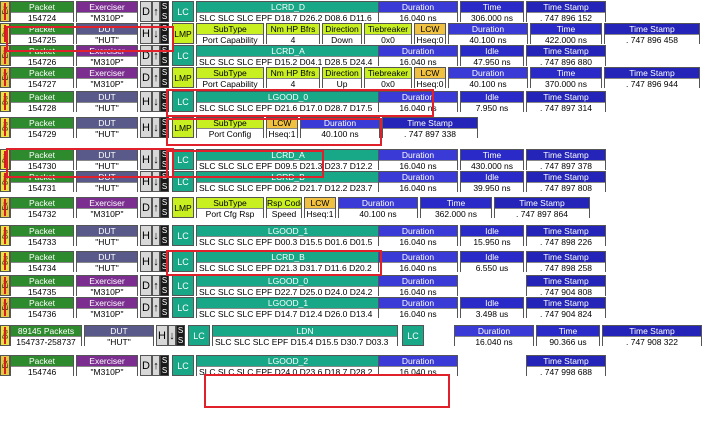  I want to click on packet-cell: 89145 Packets 154737-258737, so click(46, 336).